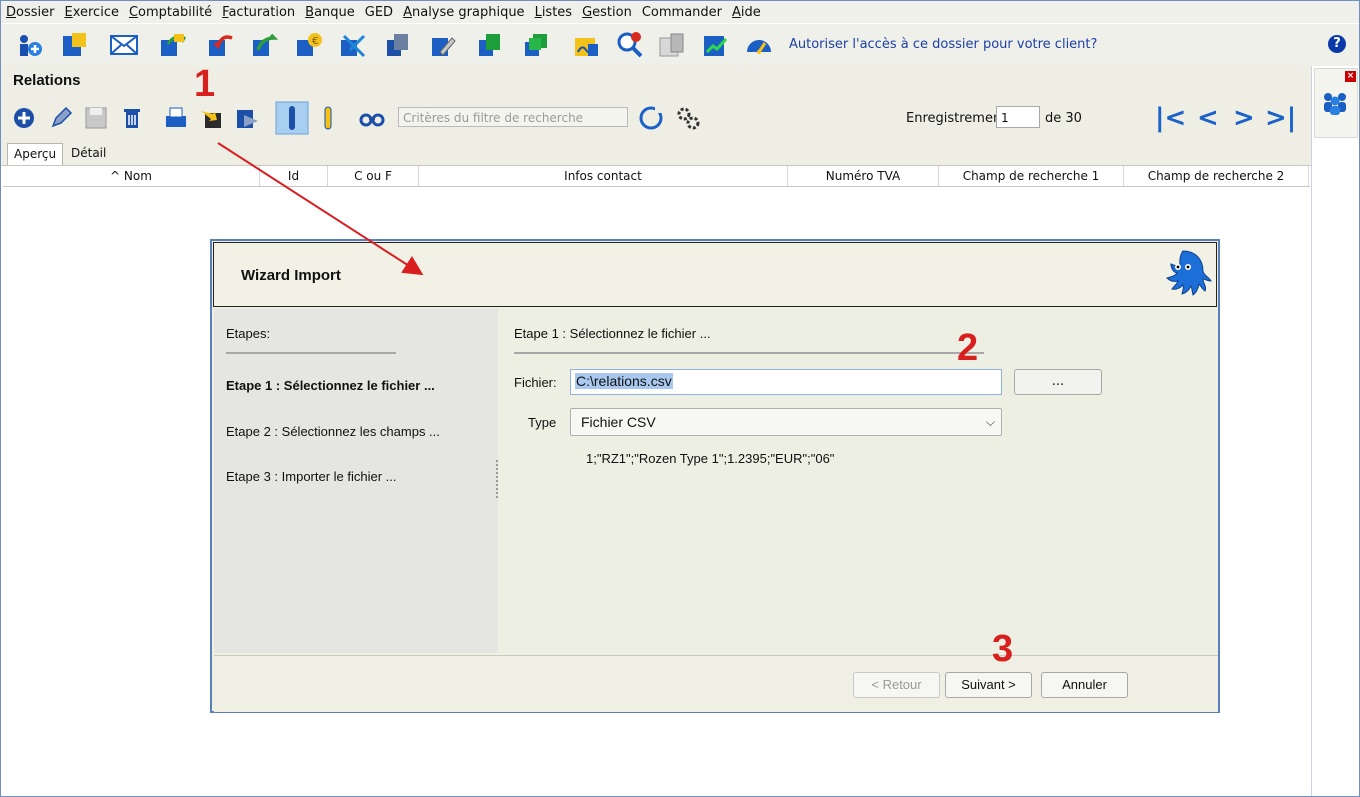 The height and width of the screenshot is (797, 1360). I want to click on menu-banque: Banque, so click(330, 12).